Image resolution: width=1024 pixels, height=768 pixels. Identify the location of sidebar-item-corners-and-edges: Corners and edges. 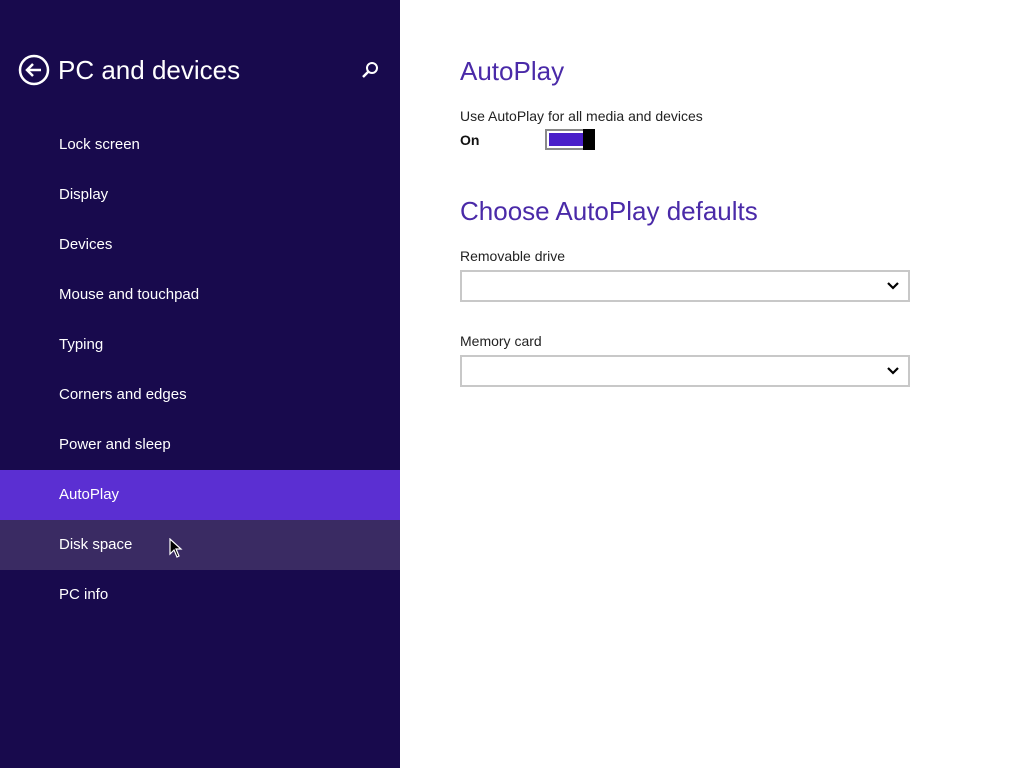
(200, 395).